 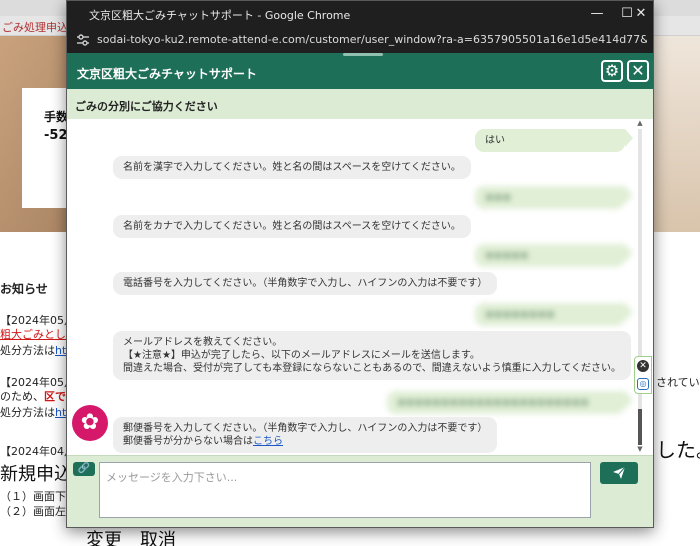 What do you see at coordinates (641, 14) in the screenshot?
I see `close-window-button: ✕` at bounding box center [641, 14].